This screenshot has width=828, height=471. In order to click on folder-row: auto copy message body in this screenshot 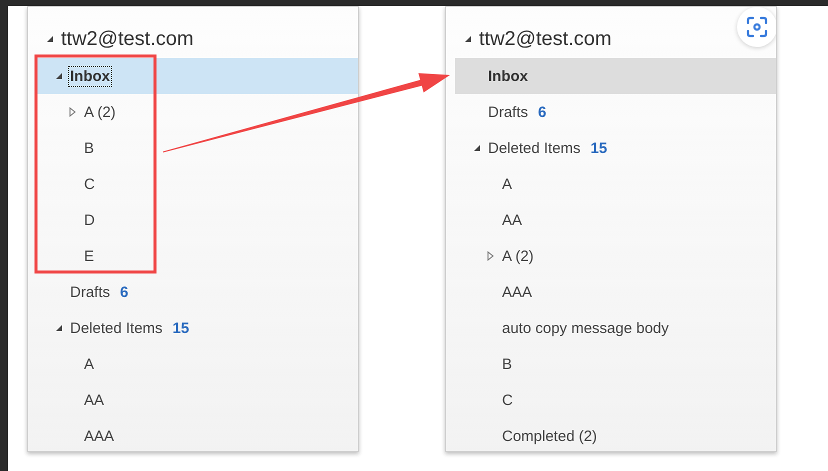, I will do `click(615, 328)`.